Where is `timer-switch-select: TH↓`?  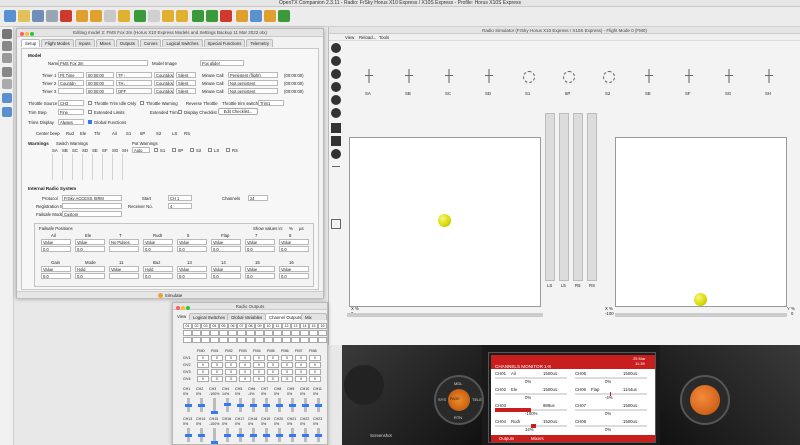 timer-switch-select: TH↓ is located at coordinates (134, 83).